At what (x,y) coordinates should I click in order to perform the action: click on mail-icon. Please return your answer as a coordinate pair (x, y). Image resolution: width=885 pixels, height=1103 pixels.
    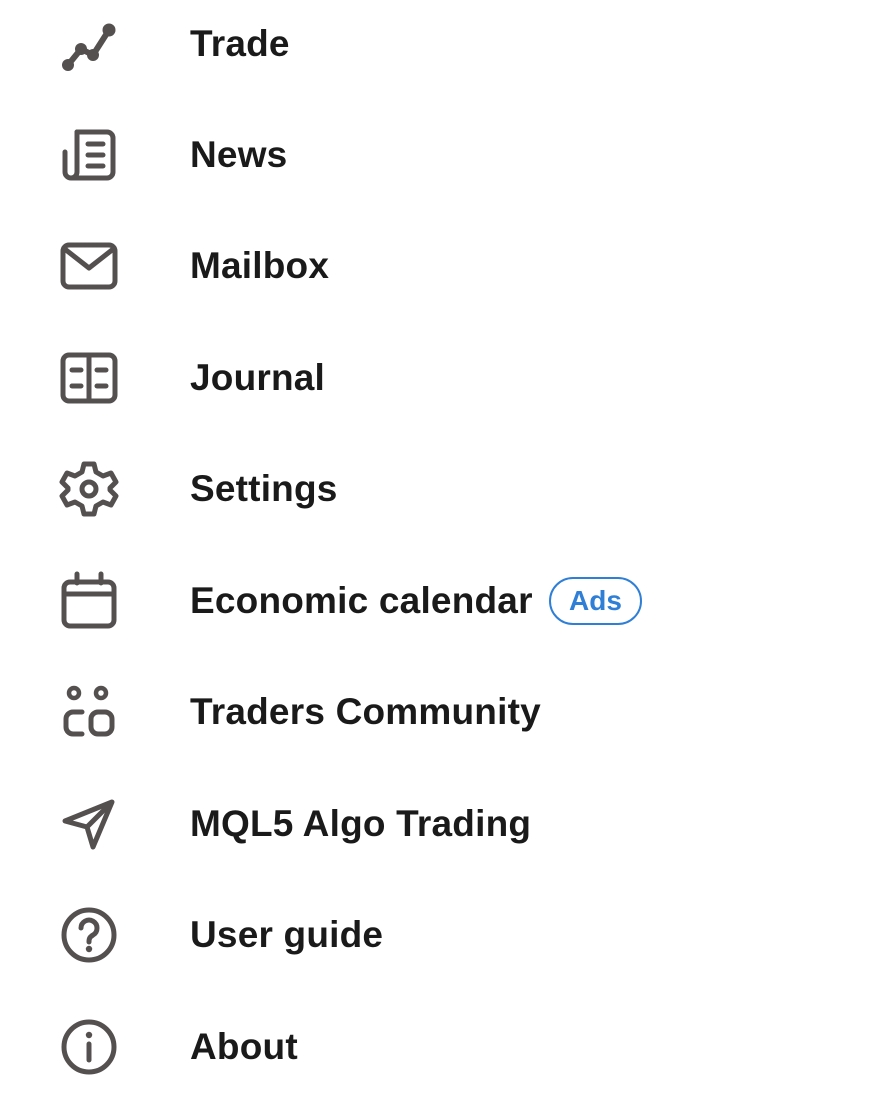
    Looking at the image, I should click on (89, 266).